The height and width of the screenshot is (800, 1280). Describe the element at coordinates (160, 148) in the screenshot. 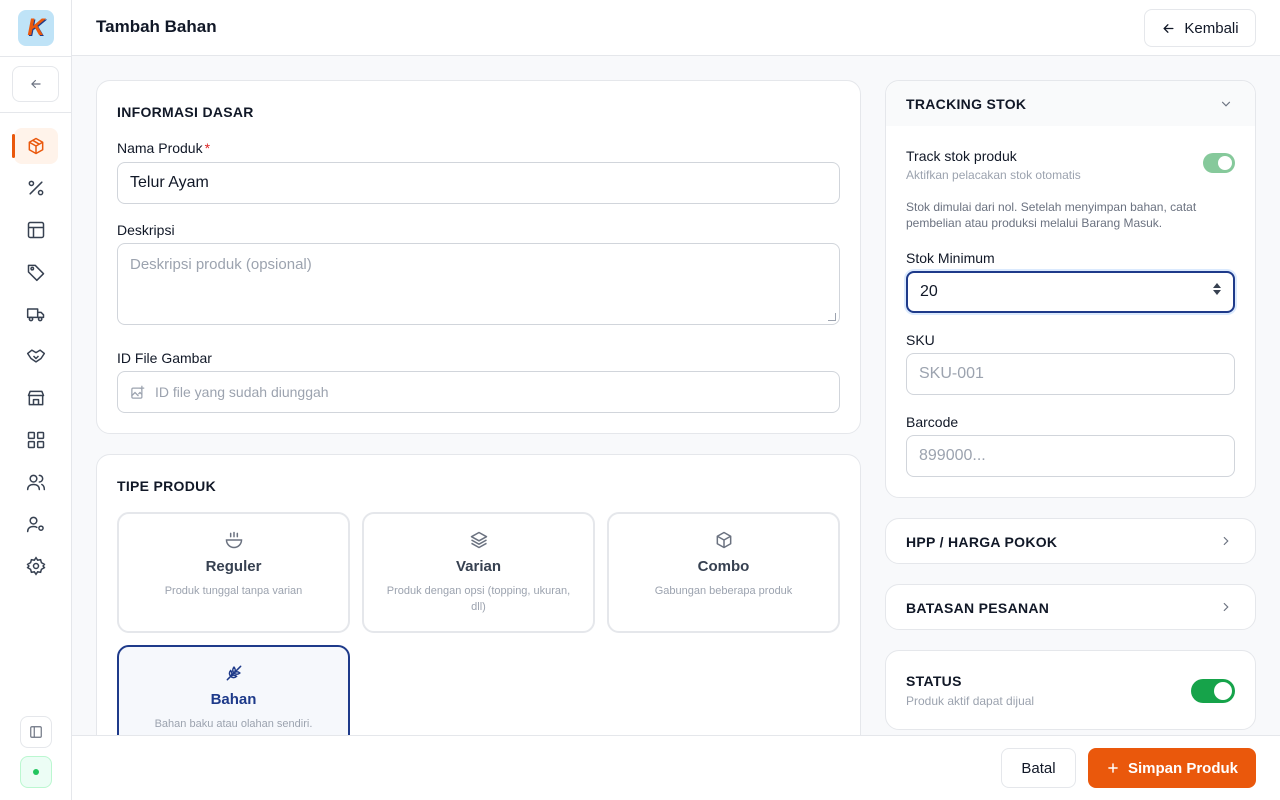

I see `product-name-label-text: Nama Produk` at that location.